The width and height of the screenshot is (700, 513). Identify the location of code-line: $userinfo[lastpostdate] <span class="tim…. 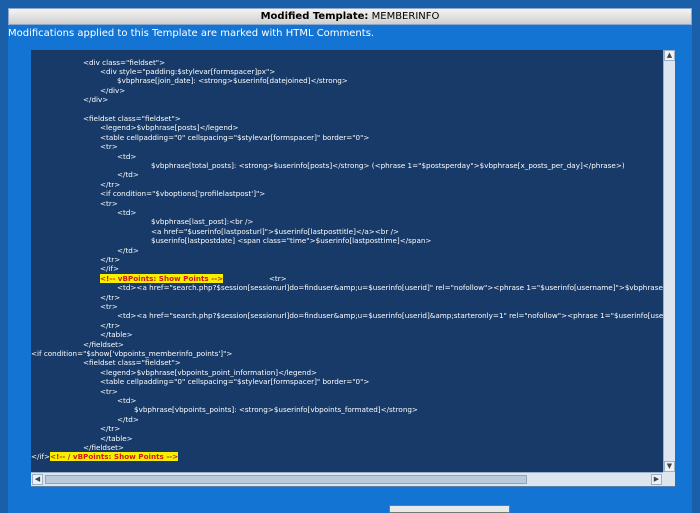
(291, 240).